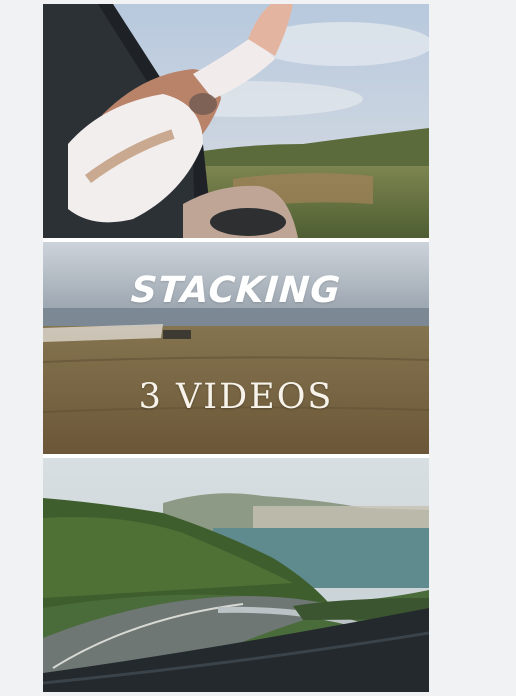 The width and height of the screenshot is (516, 696). What do you see at coordinates (236, 397) in the screenshot?
I see `thumbnail-subtitle: 3 VIDEOS` at bounding box center [236, 397].